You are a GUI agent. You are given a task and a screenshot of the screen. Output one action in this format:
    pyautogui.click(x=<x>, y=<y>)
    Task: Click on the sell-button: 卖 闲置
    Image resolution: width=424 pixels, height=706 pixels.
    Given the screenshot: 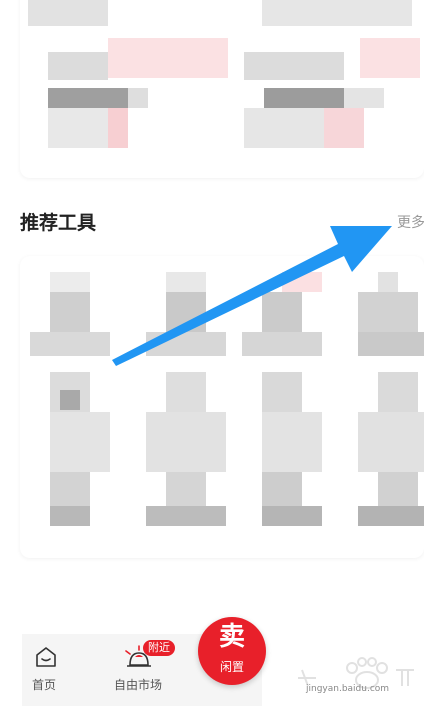 What is the action you would take?
    pyautogui.click(x=232, y=651)
    